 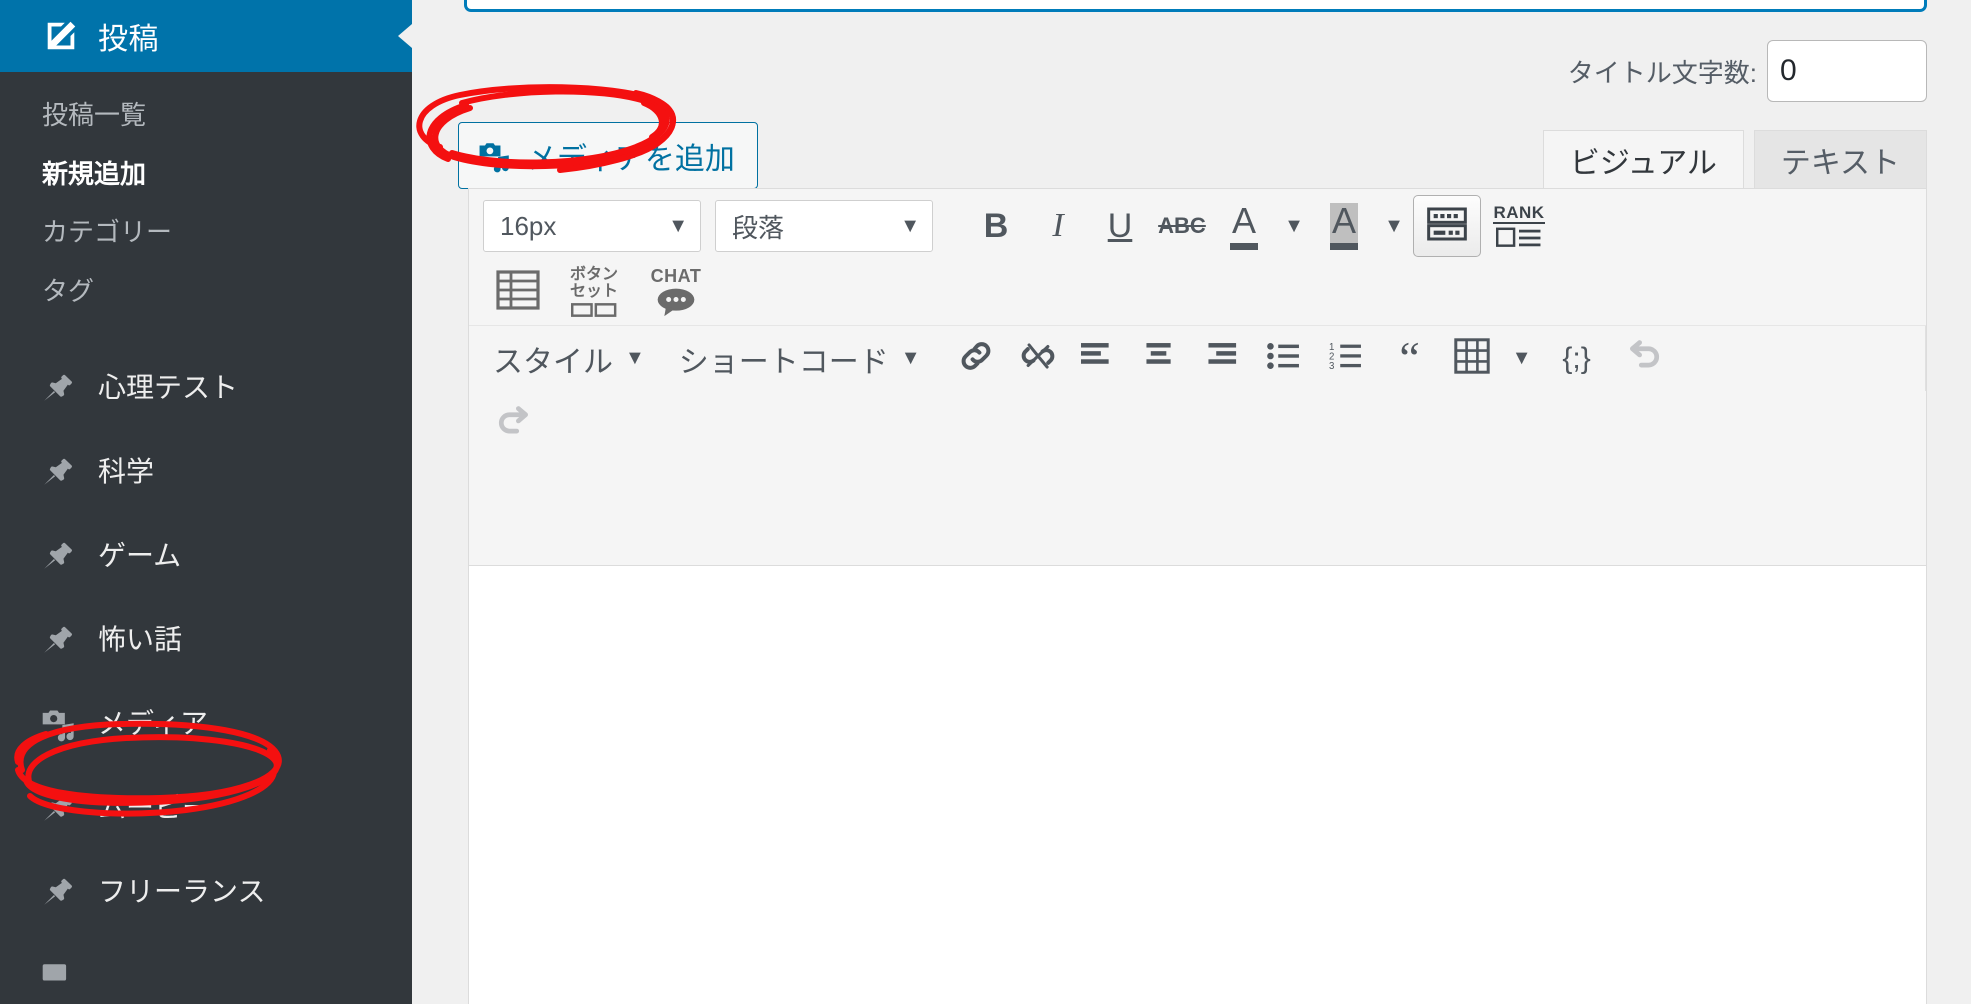 I want to click on blockquote-button: “, so click(x=1410, y=359).